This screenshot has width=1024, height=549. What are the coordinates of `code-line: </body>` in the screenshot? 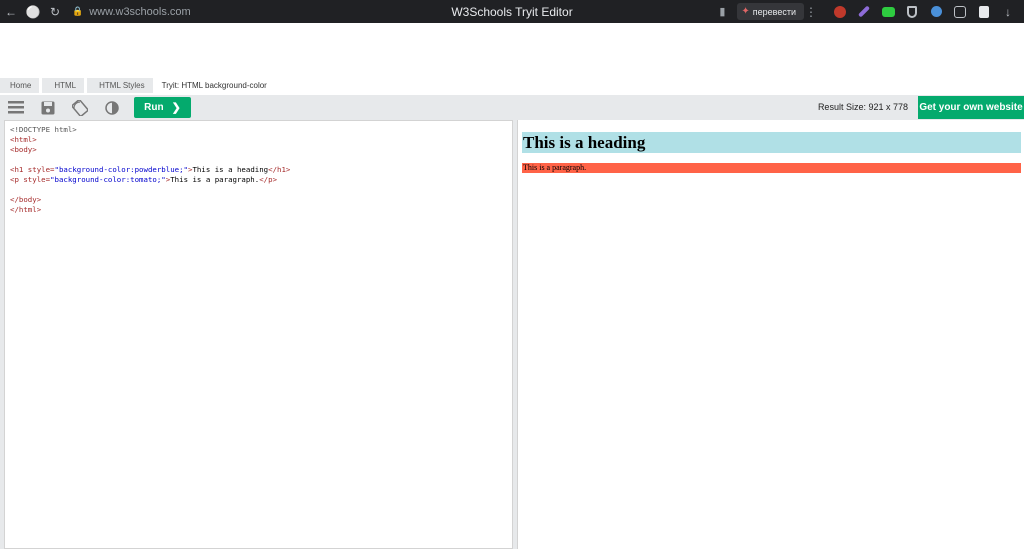 It's located at (26, 199).